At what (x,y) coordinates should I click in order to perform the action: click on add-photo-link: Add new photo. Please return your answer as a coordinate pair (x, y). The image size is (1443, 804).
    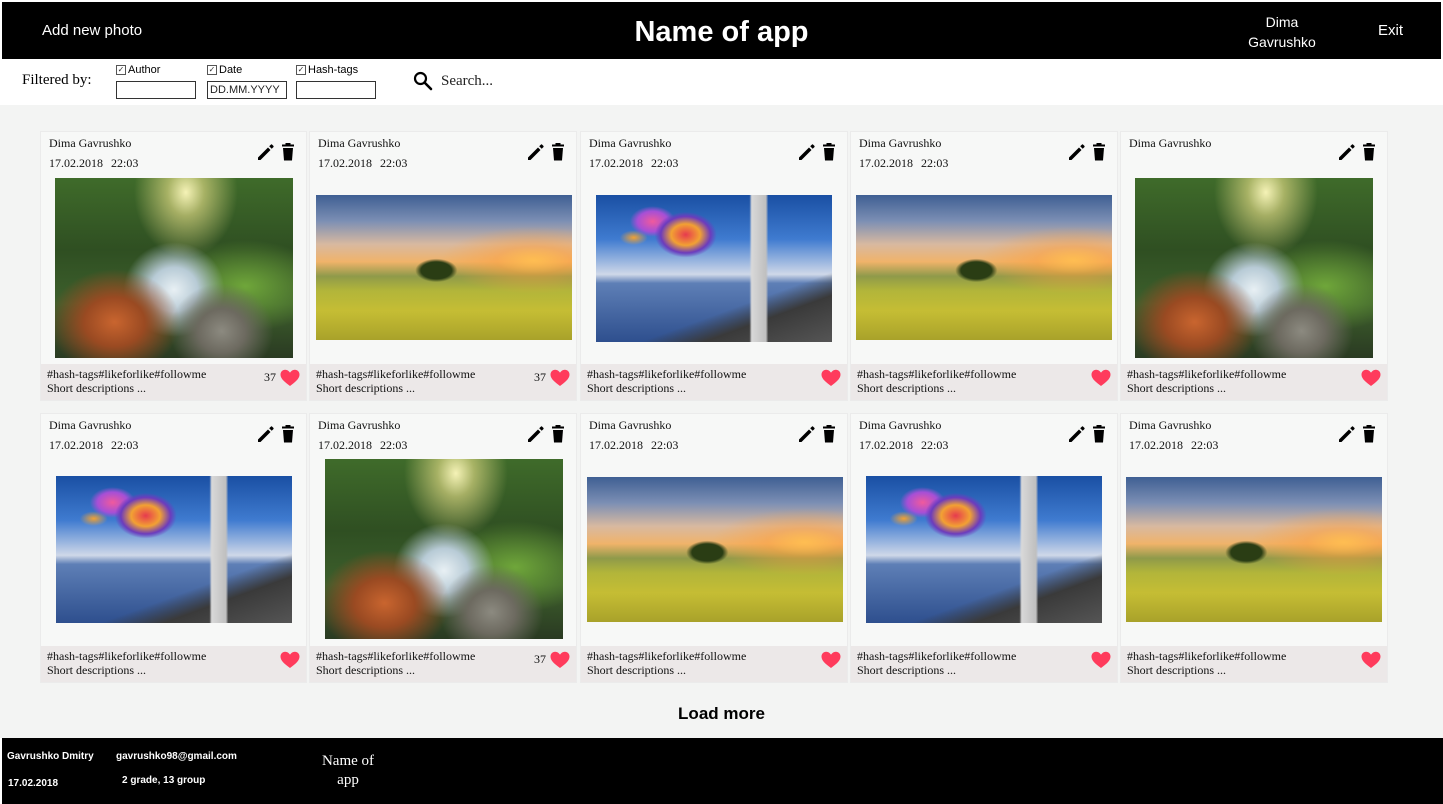
    Looking at the image, I should click on (92, 30).